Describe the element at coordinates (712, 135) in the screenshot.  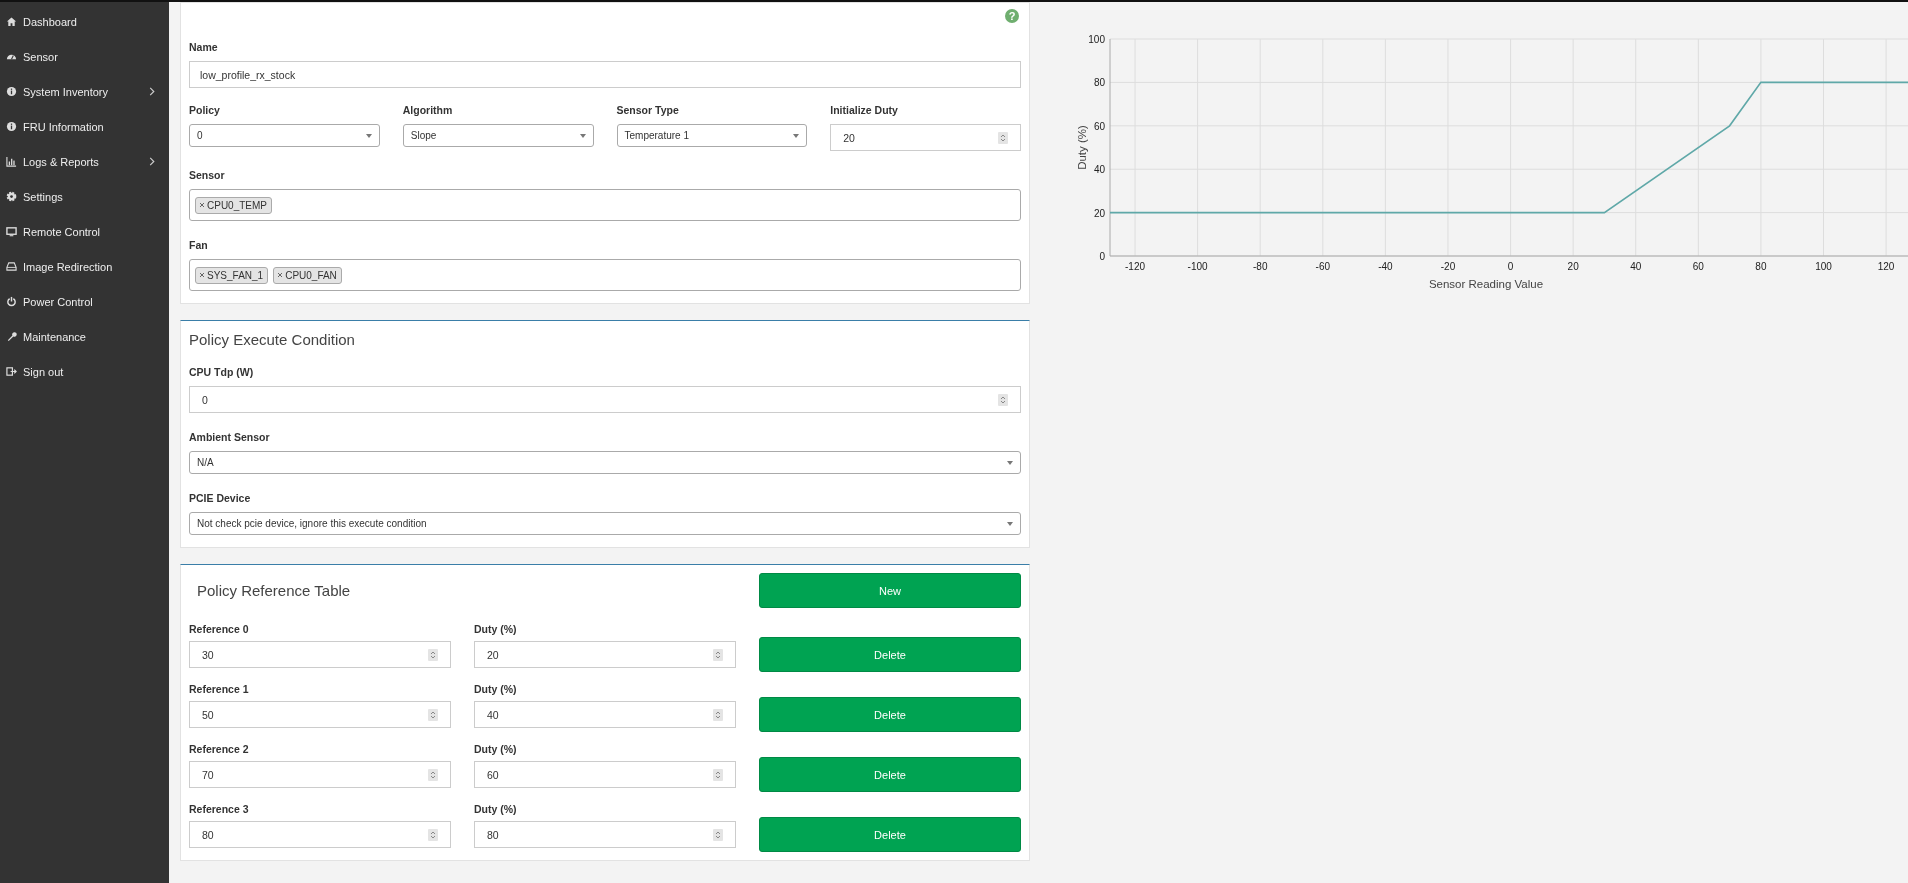
I see `select-field: Temperature 1` at that location.